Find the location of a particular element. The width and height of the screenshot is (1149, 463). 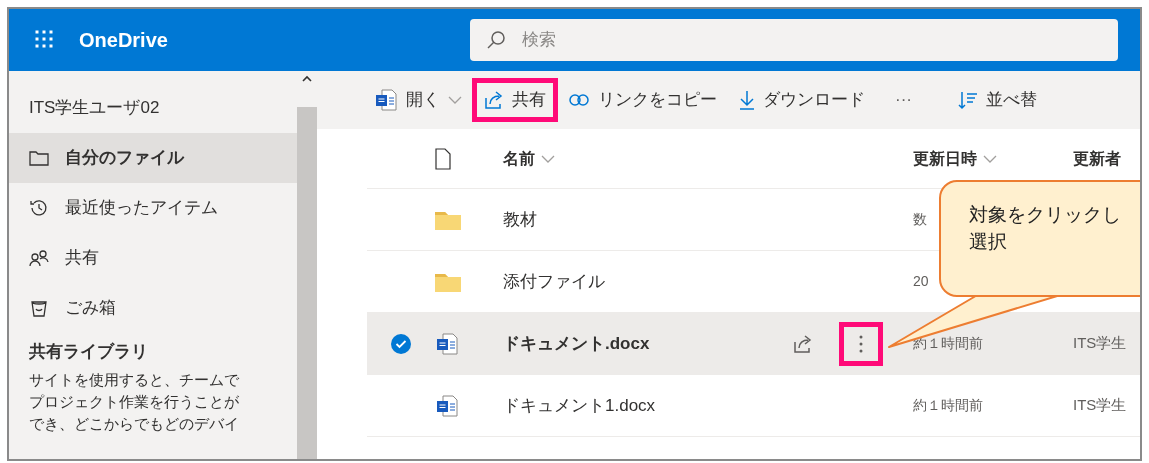

toolbar-sort-button: 並べ替 is located at coordinates (997, 100).